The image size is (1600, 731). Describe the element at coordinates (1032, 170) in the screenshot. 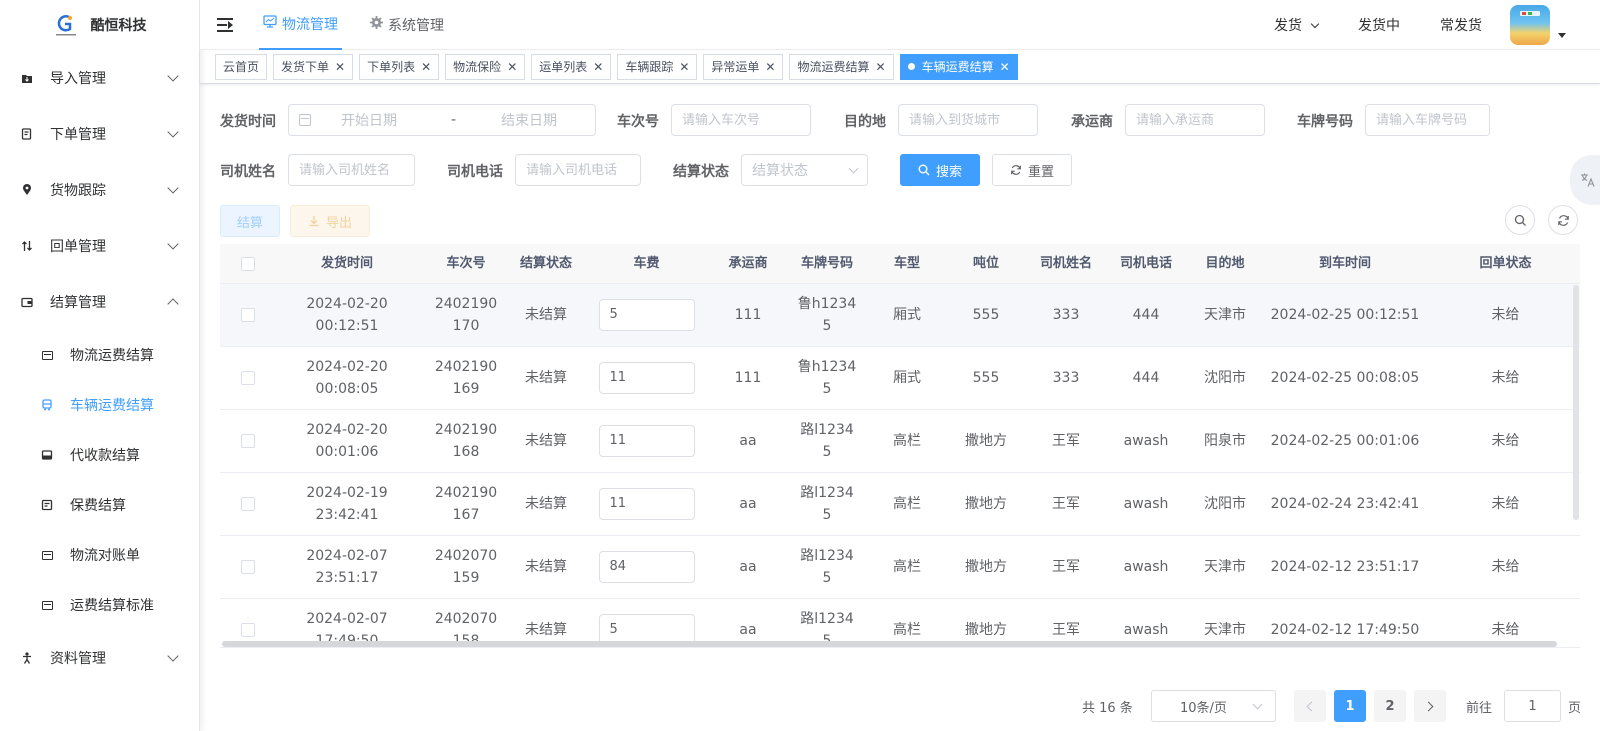

I see `reset-button: 重置` at that location.